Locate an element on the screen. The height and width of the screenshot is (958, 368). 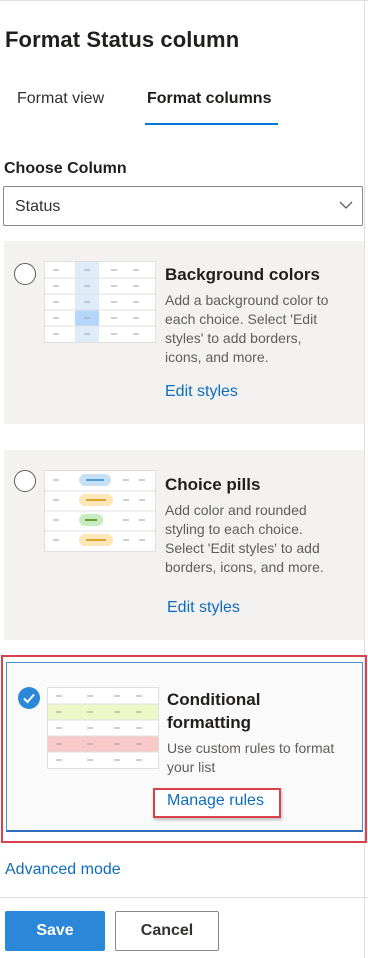
conditional-formatting-title: Conditional formatting is located at coordinates (214, 711).